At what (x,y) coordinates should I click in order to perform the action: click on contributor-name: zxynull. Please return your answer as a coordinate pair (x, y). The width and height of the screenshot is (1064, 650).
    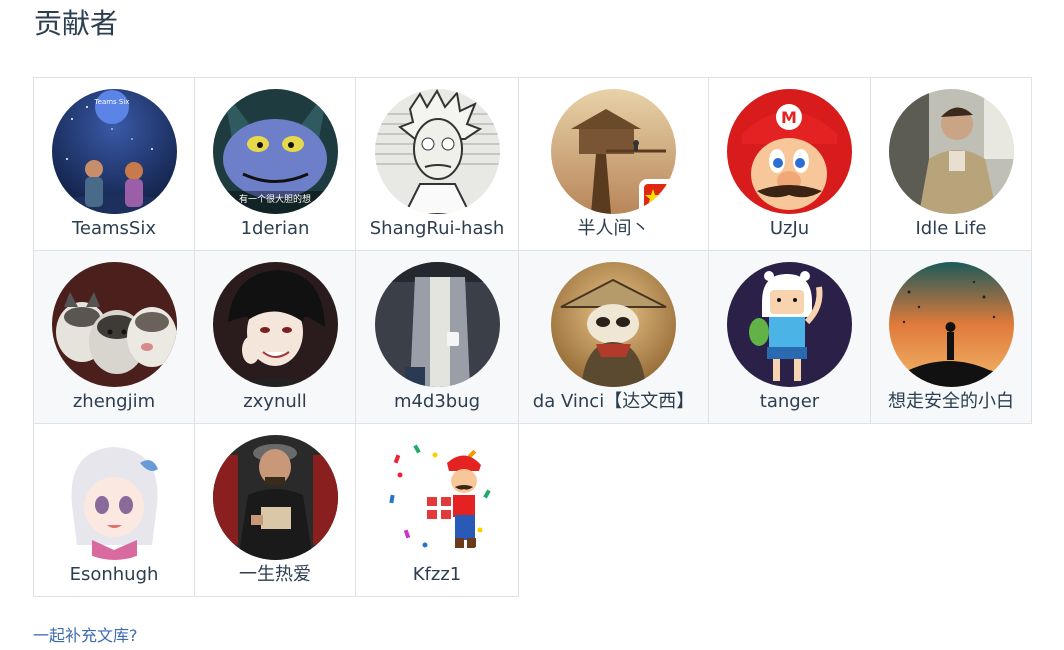
    Looking at the image, I should click on (275, 402).